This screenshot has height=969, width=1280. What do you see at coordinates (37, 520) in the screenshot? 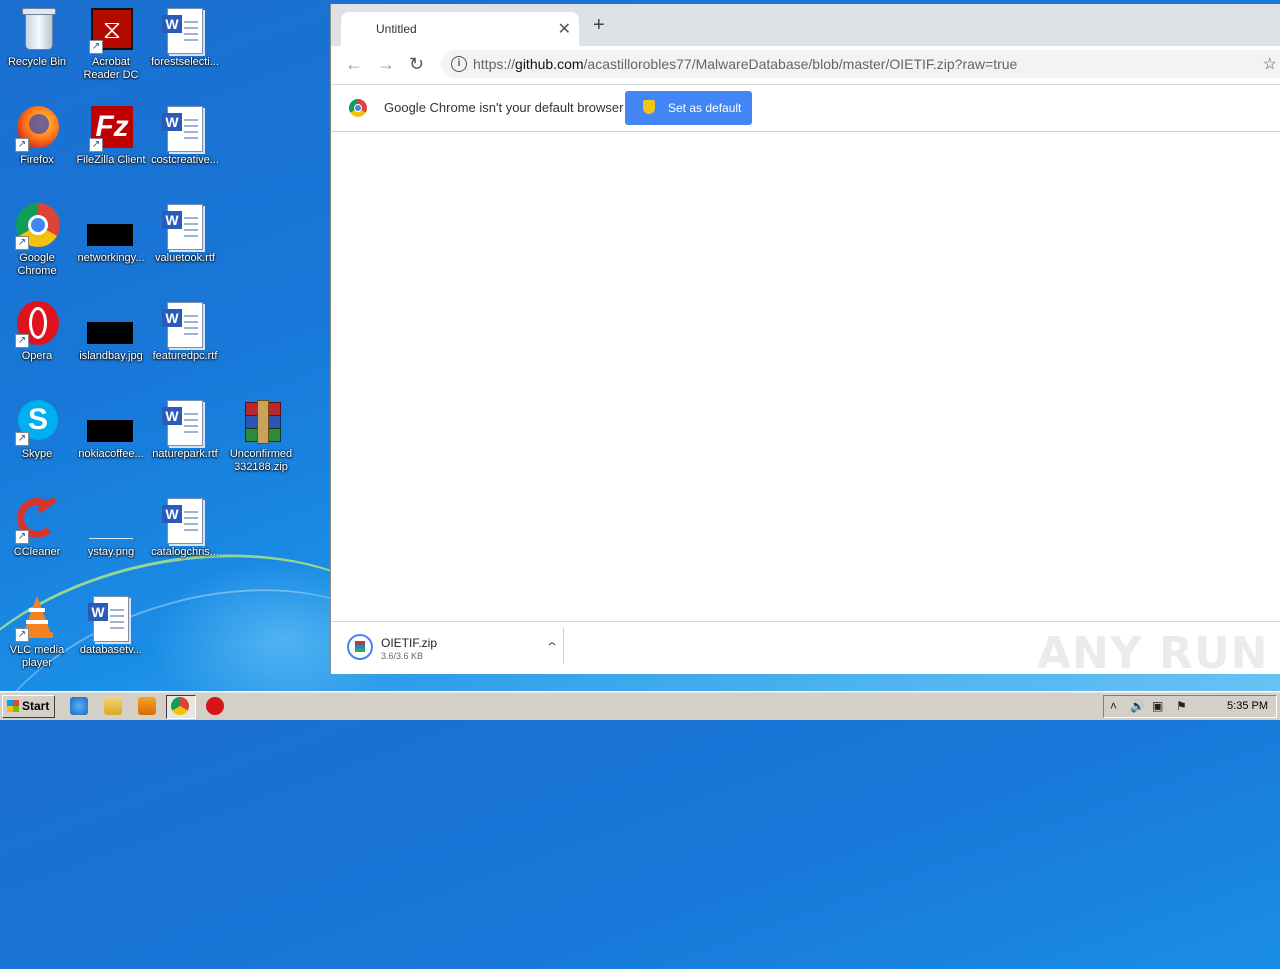
I see `ccleaner-icon: ↗` at bounding box center [37, 520].